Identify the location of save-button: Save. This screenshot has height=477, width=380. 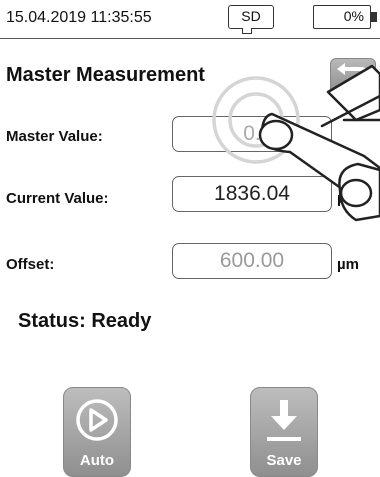
(284, 432).